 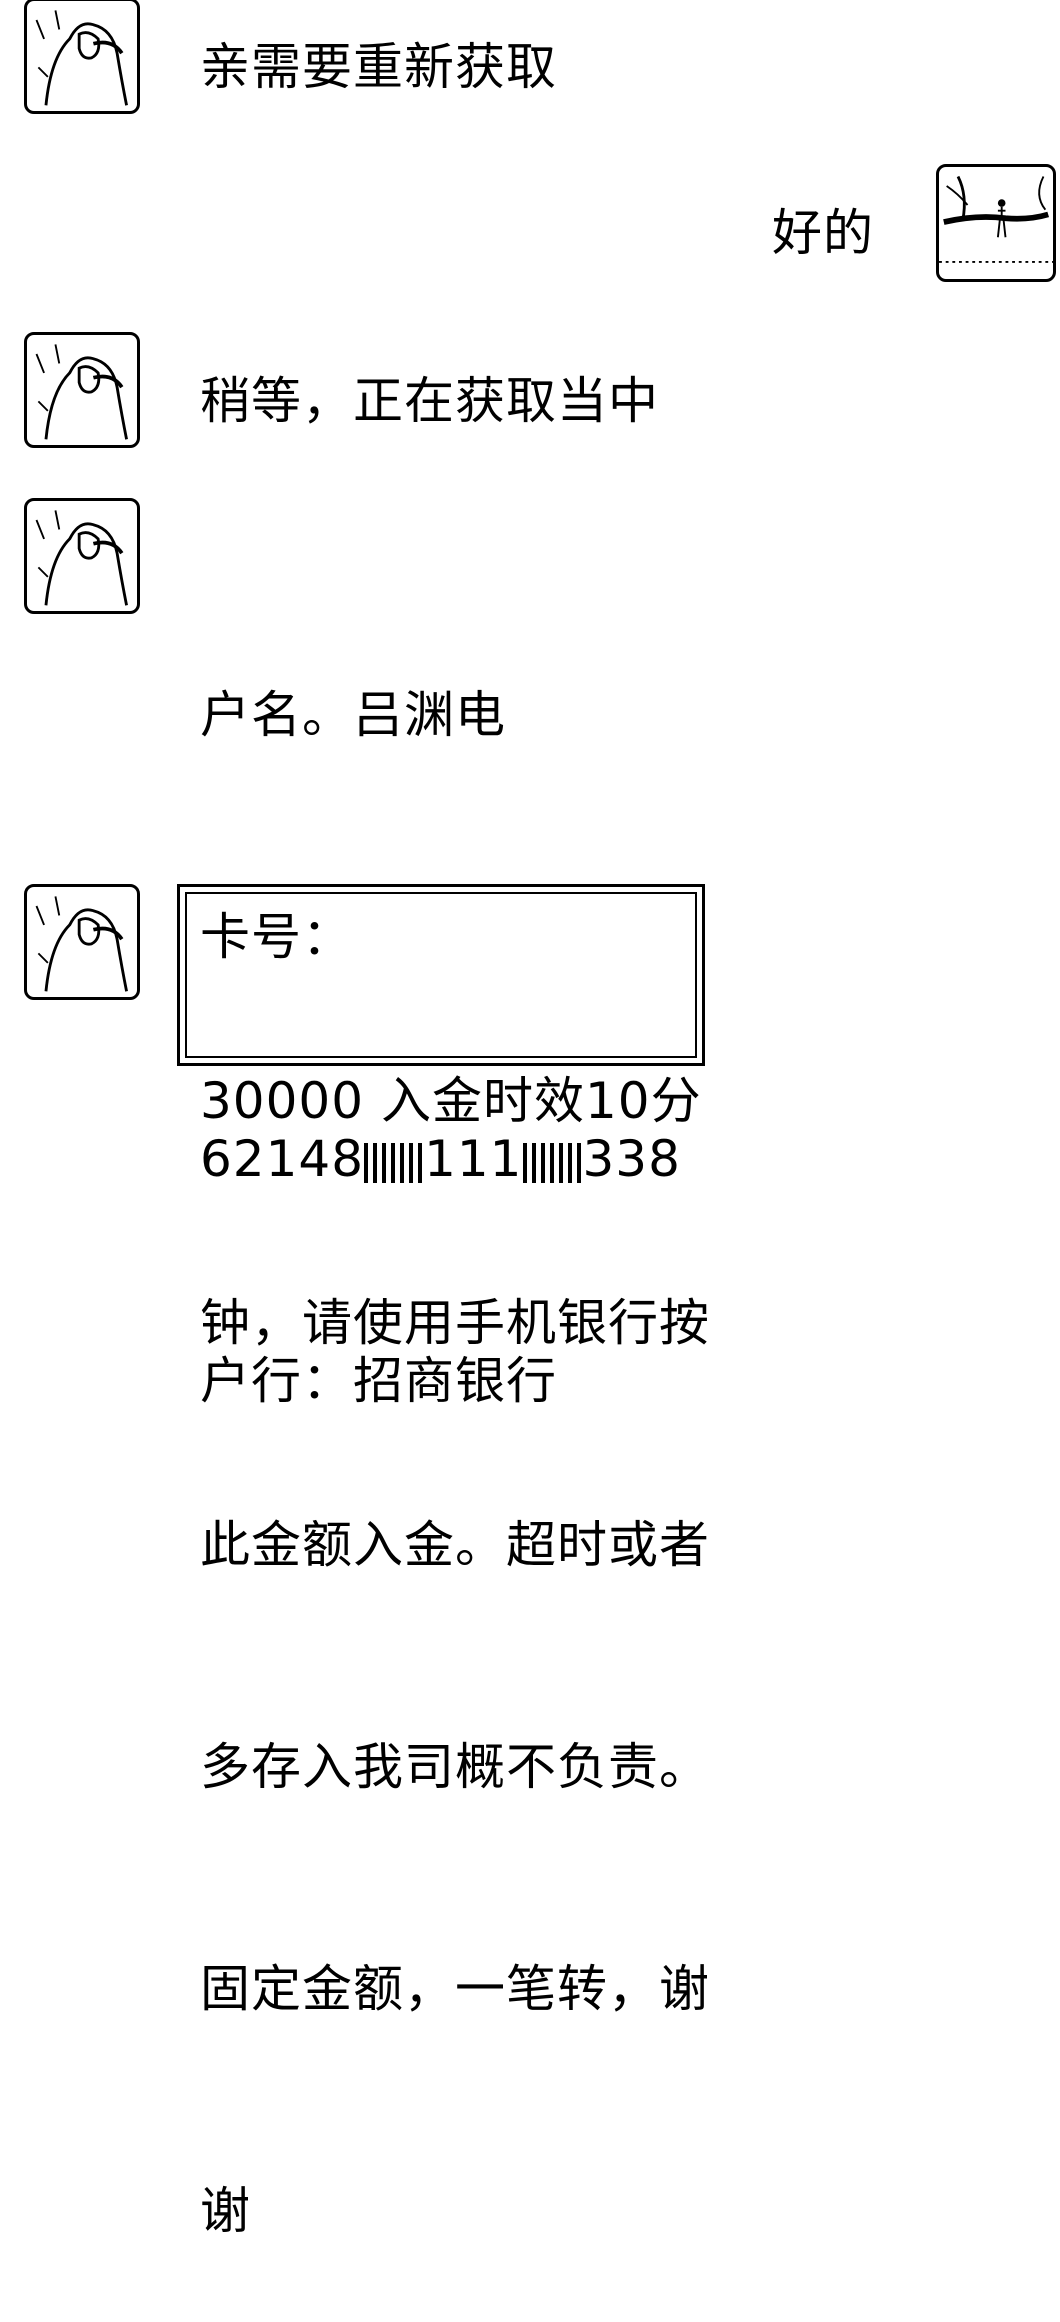 What do you see at coordinates (353, 715) in the screenshot?
I see `account-name: 户名。吕渊电` at bounding box center [353, 715].